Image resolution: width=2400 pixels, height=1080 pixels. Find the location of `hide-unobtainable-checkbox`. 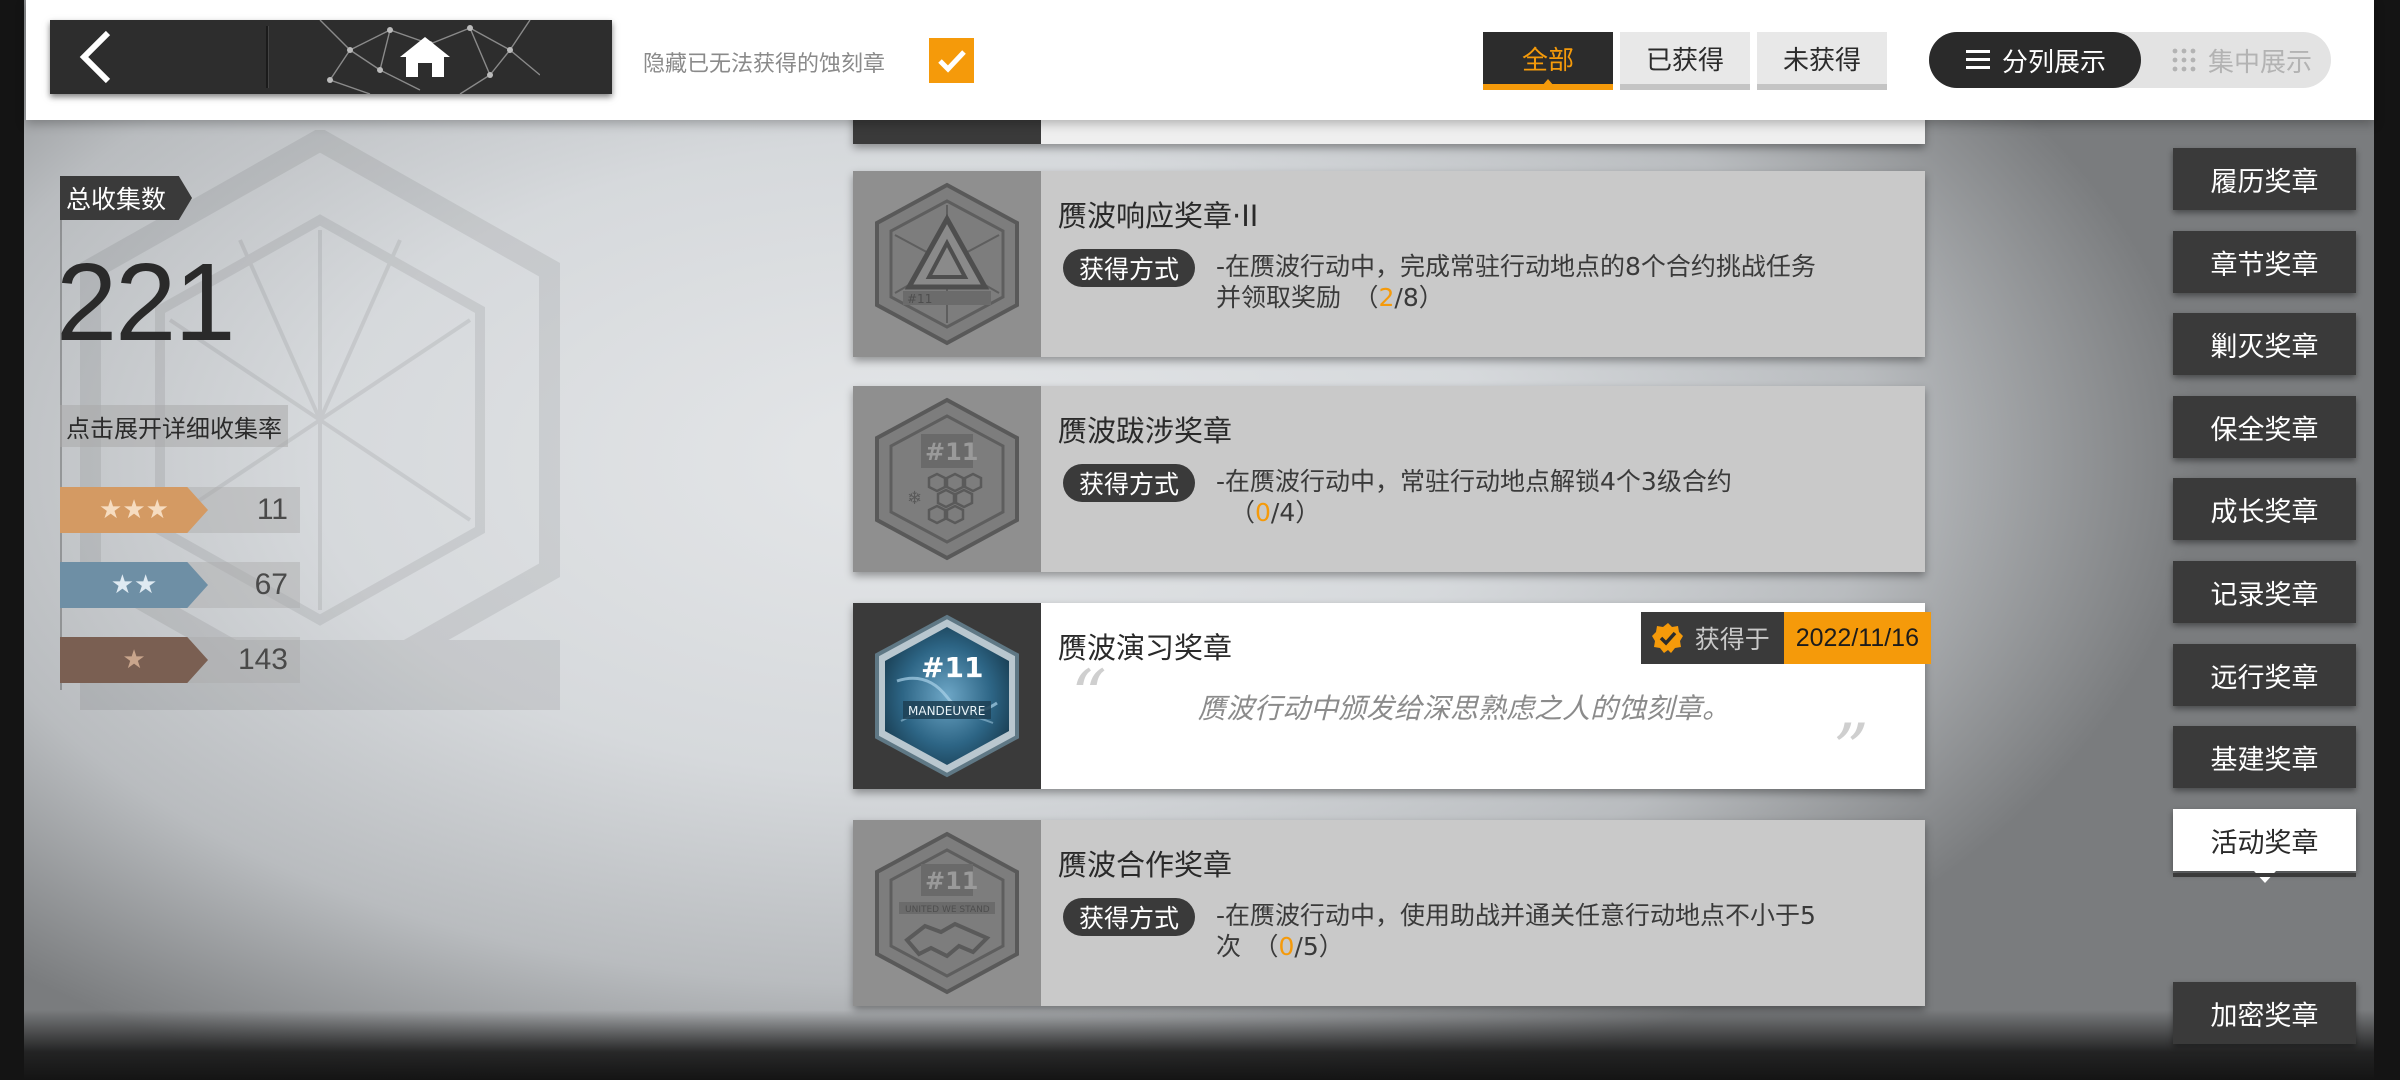

hide-unobtainable-checkbox is located at coordinates (951, 60).